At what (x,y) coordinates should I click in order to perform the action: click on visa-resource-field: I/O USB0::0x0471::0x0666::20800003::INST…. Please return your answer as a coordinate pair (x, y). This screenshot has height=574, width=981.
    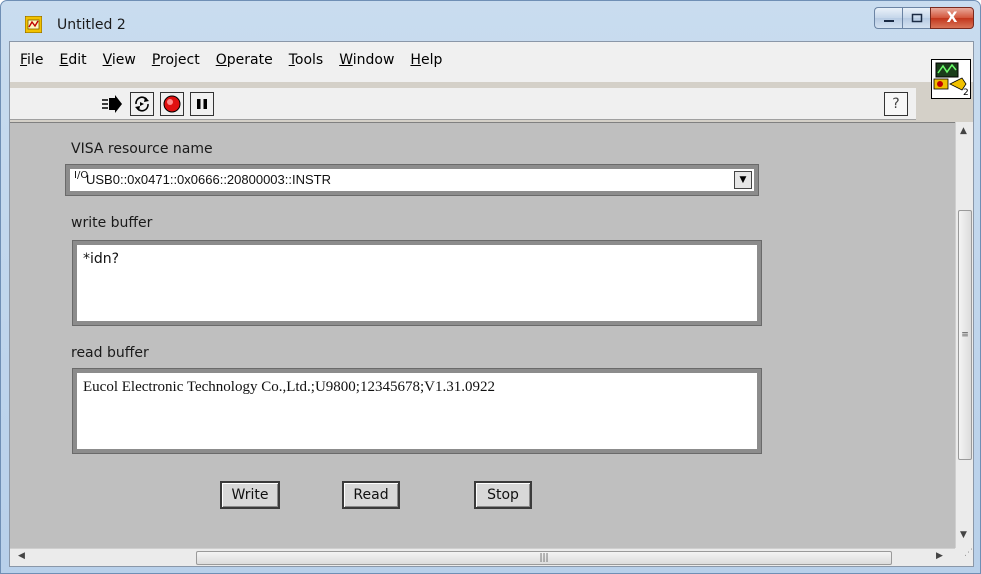
    Looking at the image, I should click on (412, 180).